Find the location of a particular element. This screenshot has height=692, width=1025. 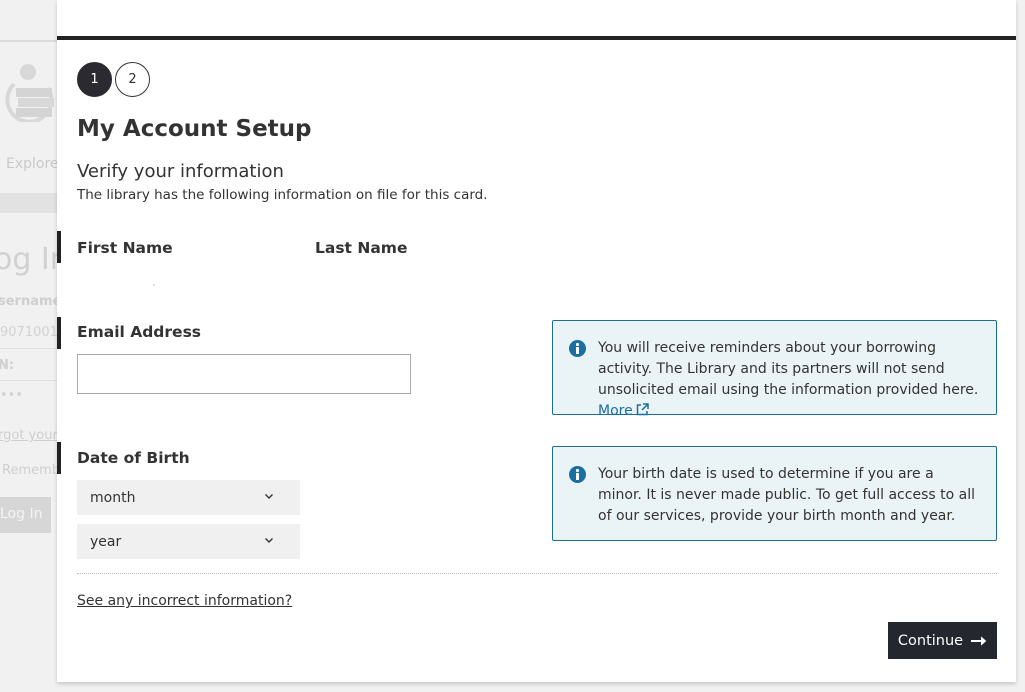

background-username-value: 9071001 is located at coordinates (29, 332).